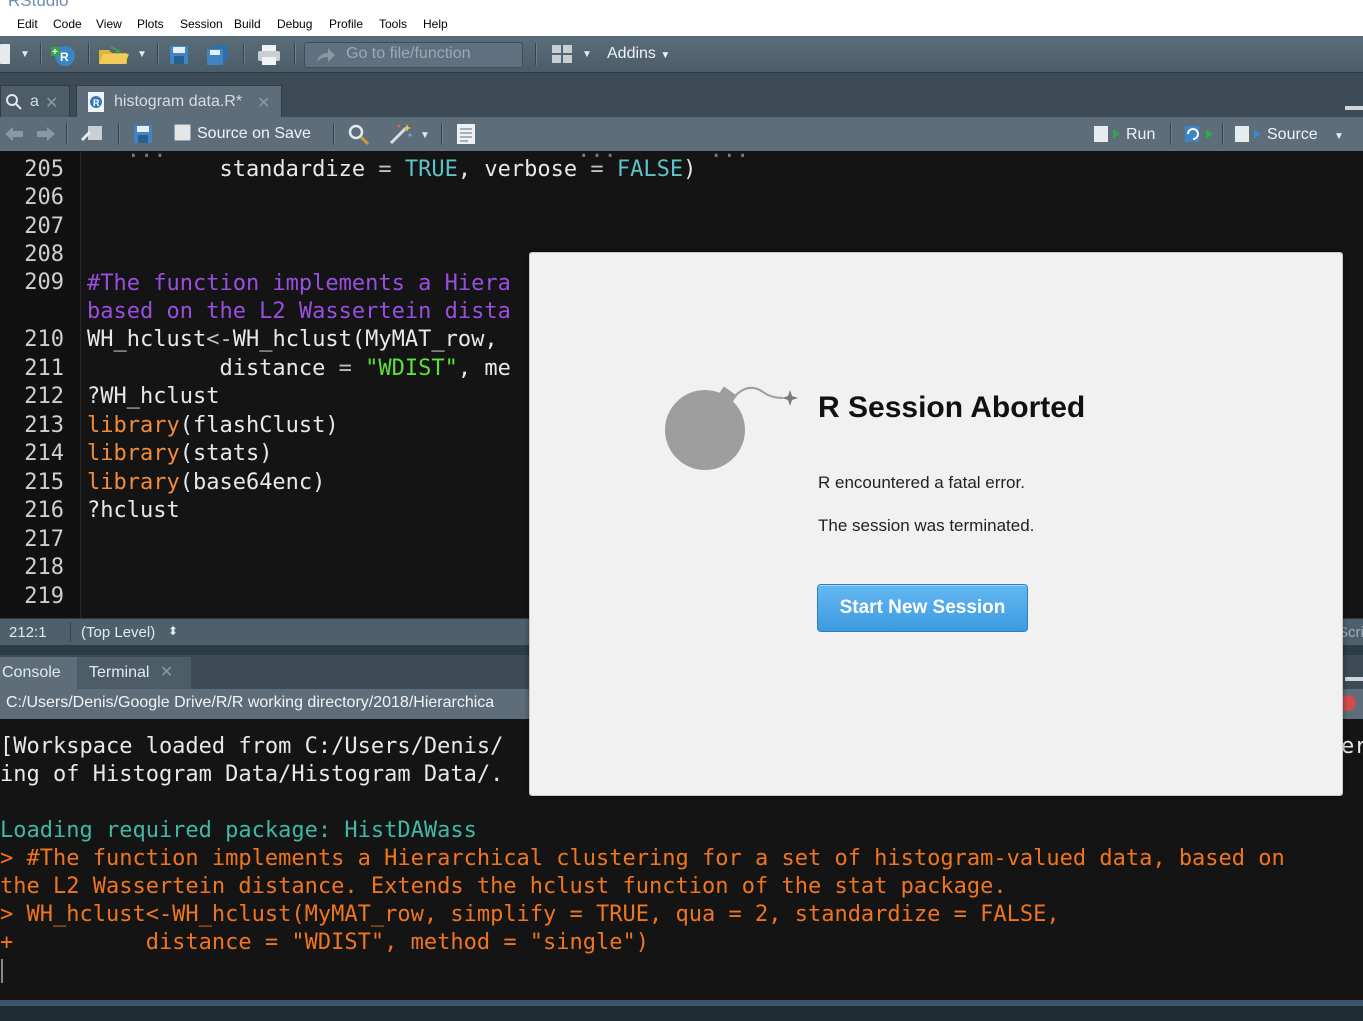 This screenshot has height=1021, width=1363. Describe the element at coordinates (681, 54) in the screenshot. I see `main-toolbar: ▼ R + ▼ Go to file/function ▼ Addins ▼` at that location.